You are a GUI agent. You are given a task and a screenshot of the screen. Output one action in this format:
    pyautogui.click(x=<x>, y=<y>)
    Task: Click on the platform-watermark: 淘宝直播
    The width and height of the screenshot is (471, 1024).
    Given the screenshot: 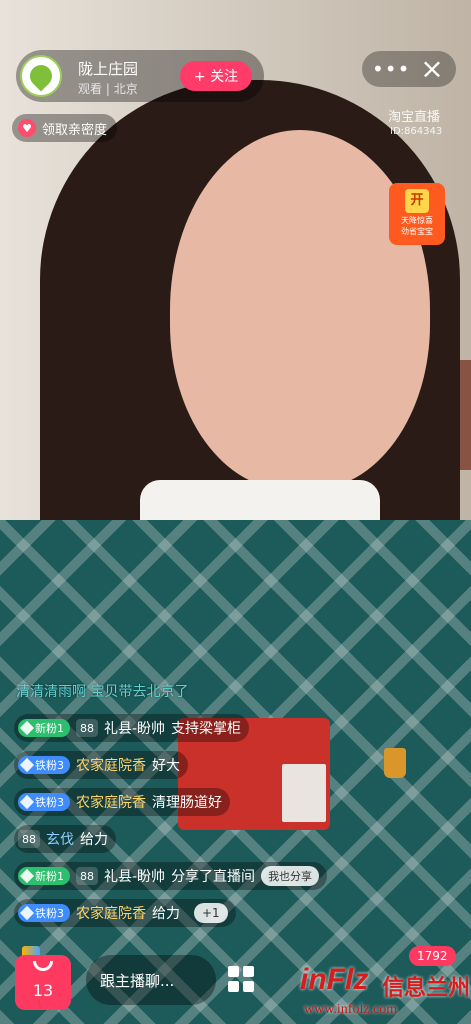 What is the action you would take?
    pyautogui.click(x=414, y=117)
    